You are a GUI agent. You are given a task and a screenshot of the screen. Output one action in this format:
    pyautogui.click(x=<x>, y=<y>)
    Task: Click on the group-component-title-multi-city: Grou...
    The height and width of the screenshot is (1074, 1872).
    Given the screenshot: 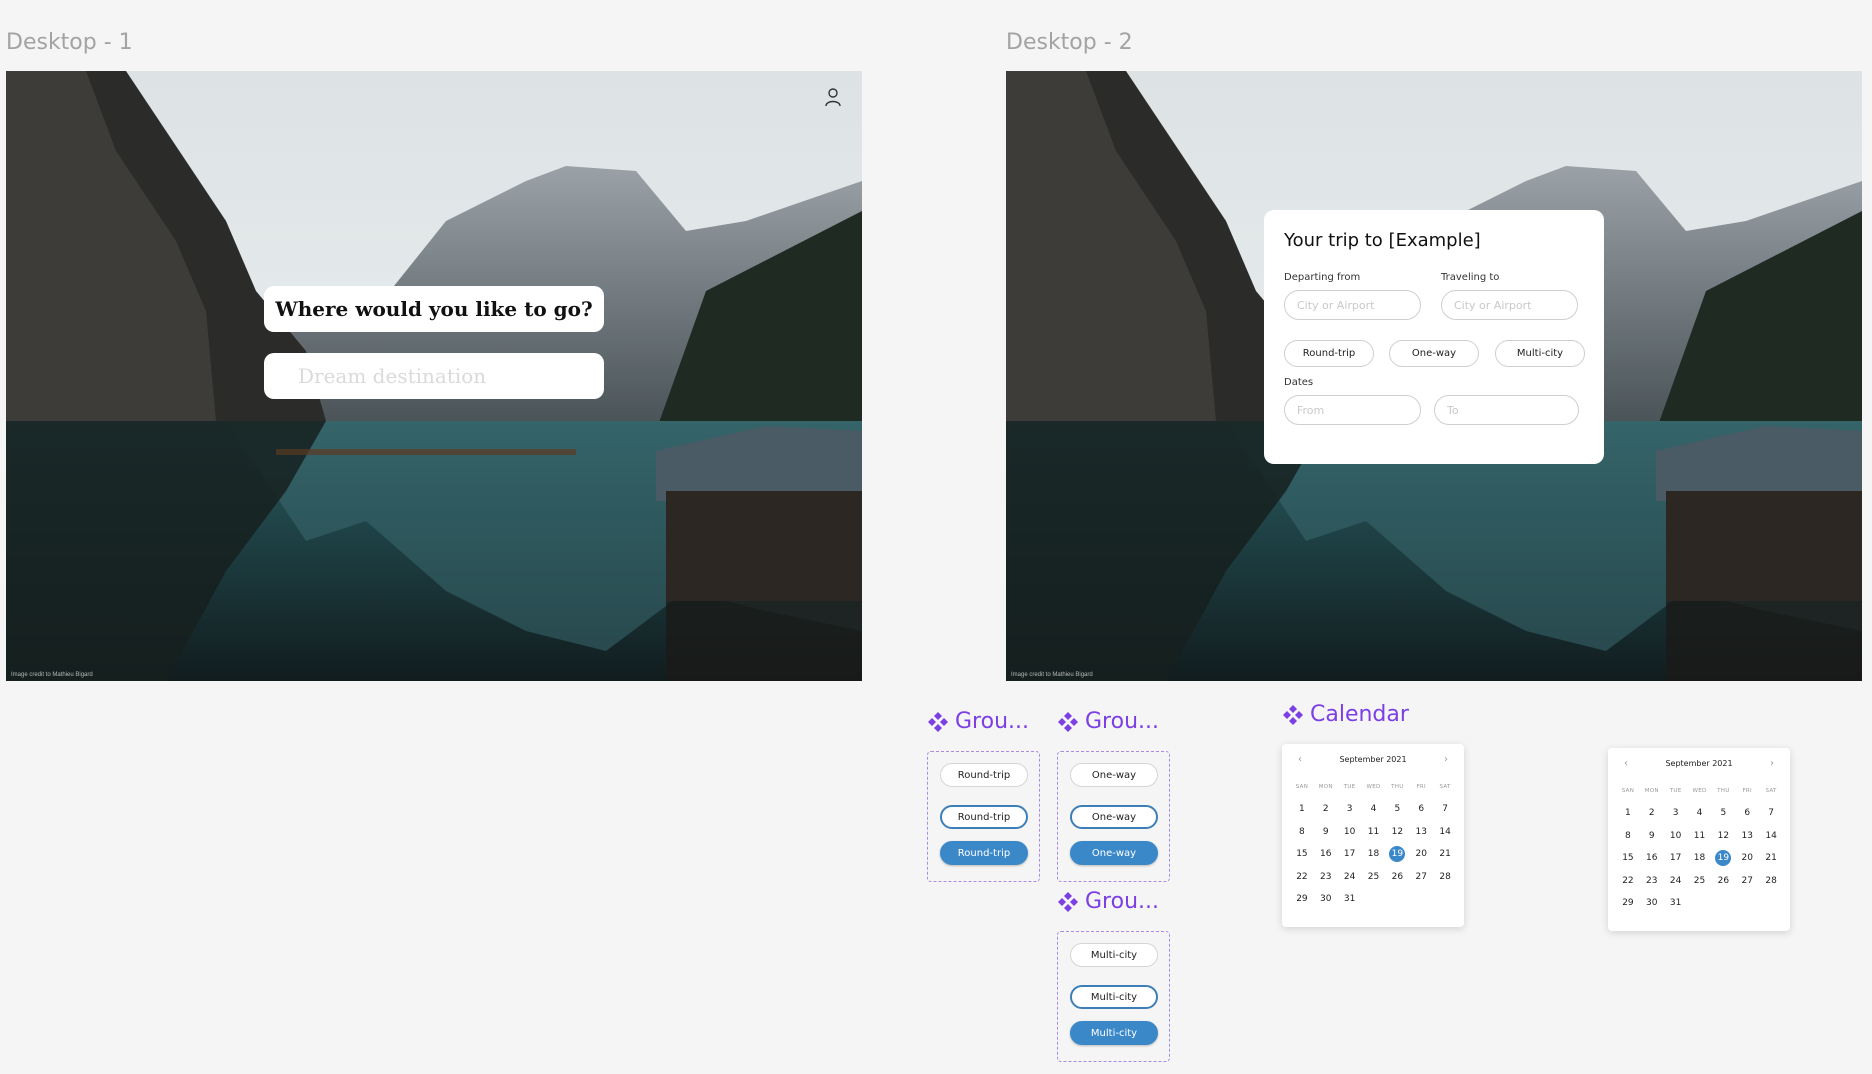 What is the action you would take?
    pyautogui.click(x=1108, y=901)
    